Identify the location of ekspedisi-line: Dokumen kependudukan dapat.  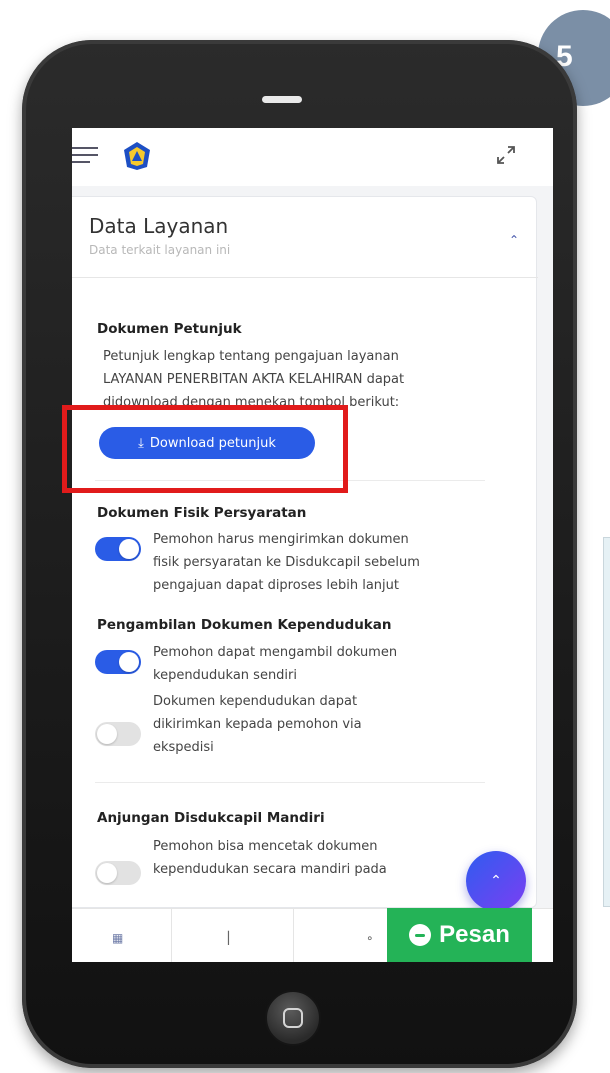
(255, 701).